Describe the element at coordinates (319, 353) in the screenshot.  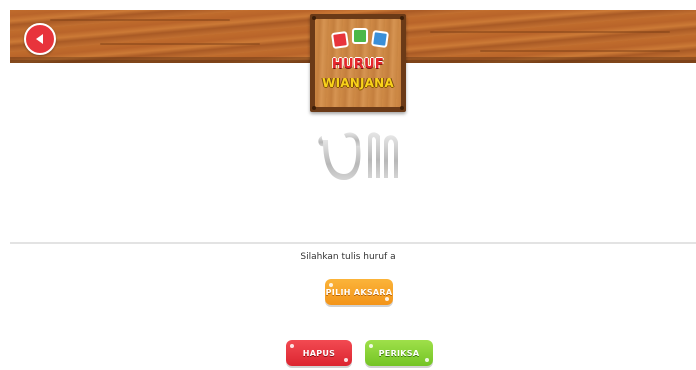
I see `hapus-button: HAPUS` at that location.